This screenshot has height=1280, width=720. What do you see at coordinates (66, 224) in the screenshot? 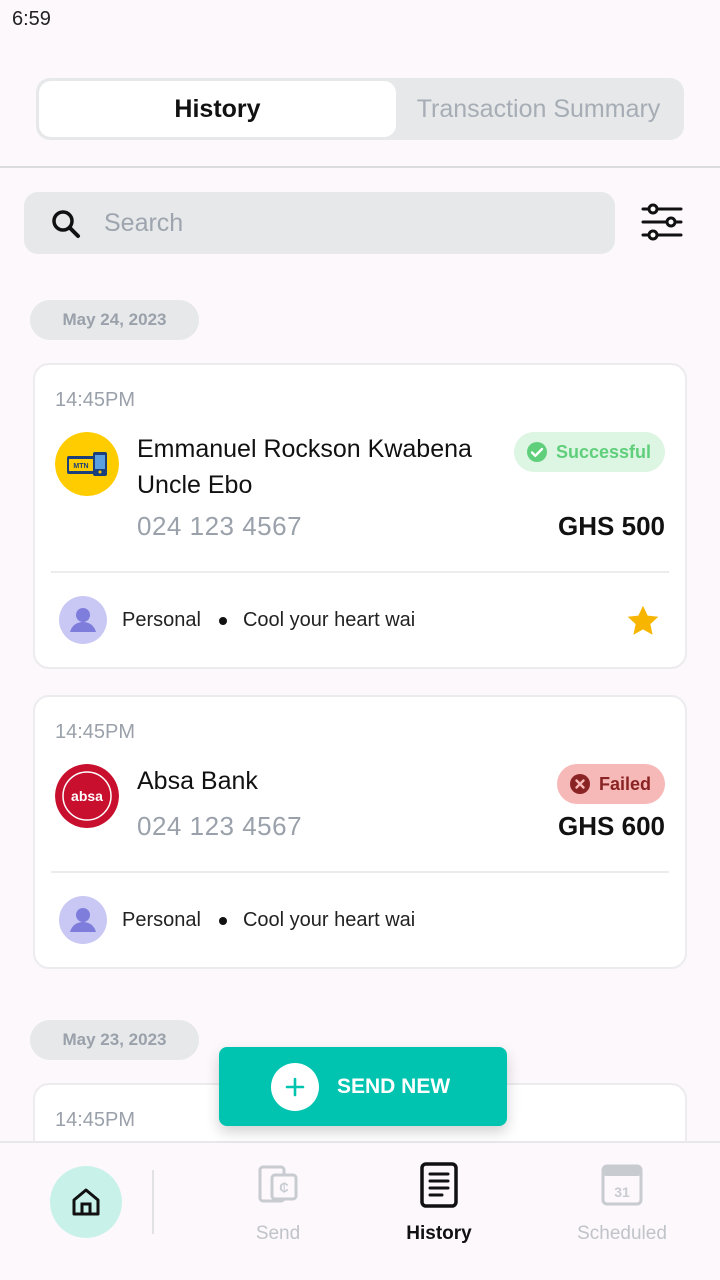
I see `search-icon` at bounding box center [66, 224].